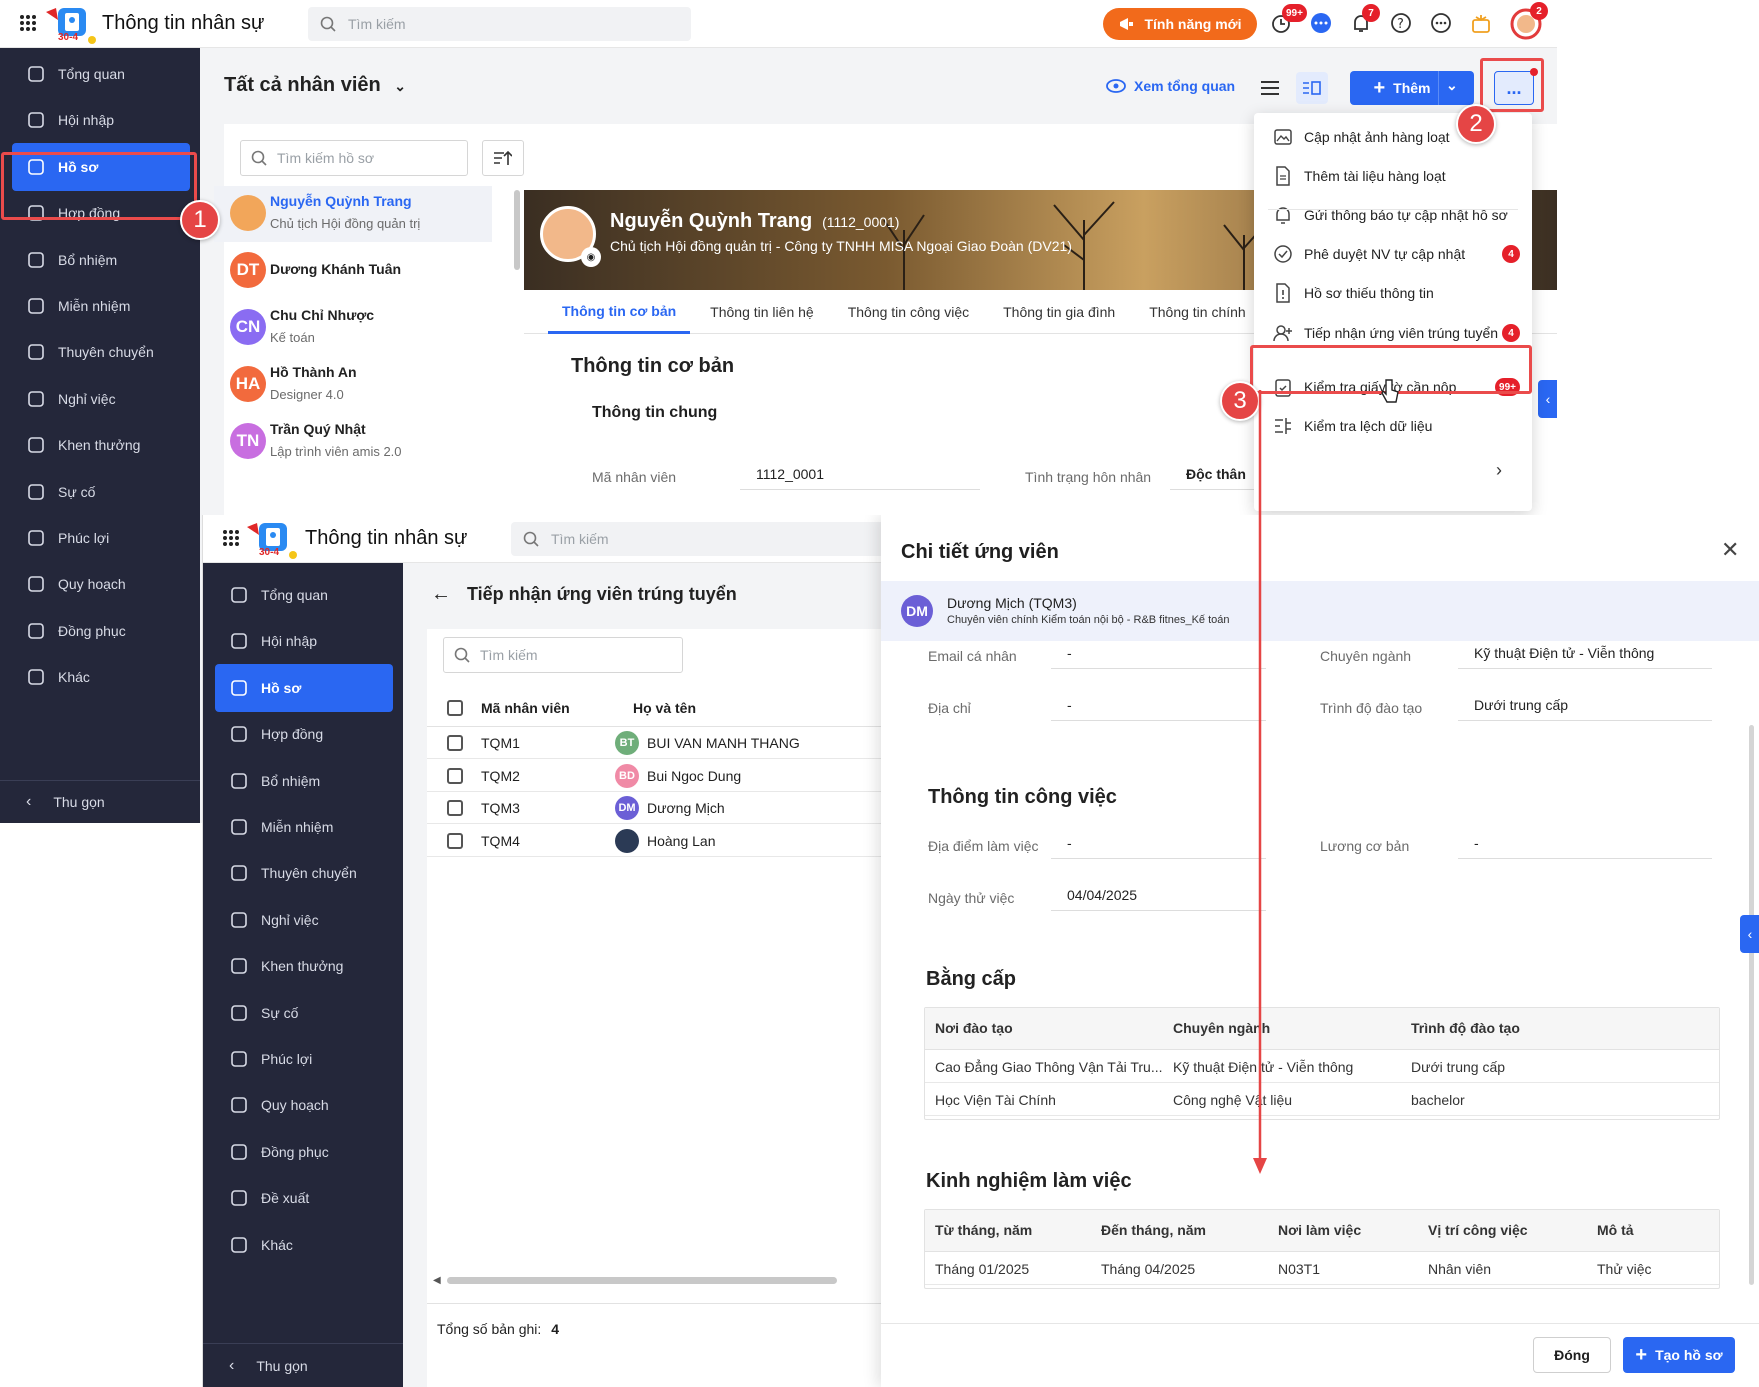 The width and height of the screenshot is (1759, 1387). I want to click on tab-thong-tin-lien-he: Thông tin liên hệ, so click(762, 312).